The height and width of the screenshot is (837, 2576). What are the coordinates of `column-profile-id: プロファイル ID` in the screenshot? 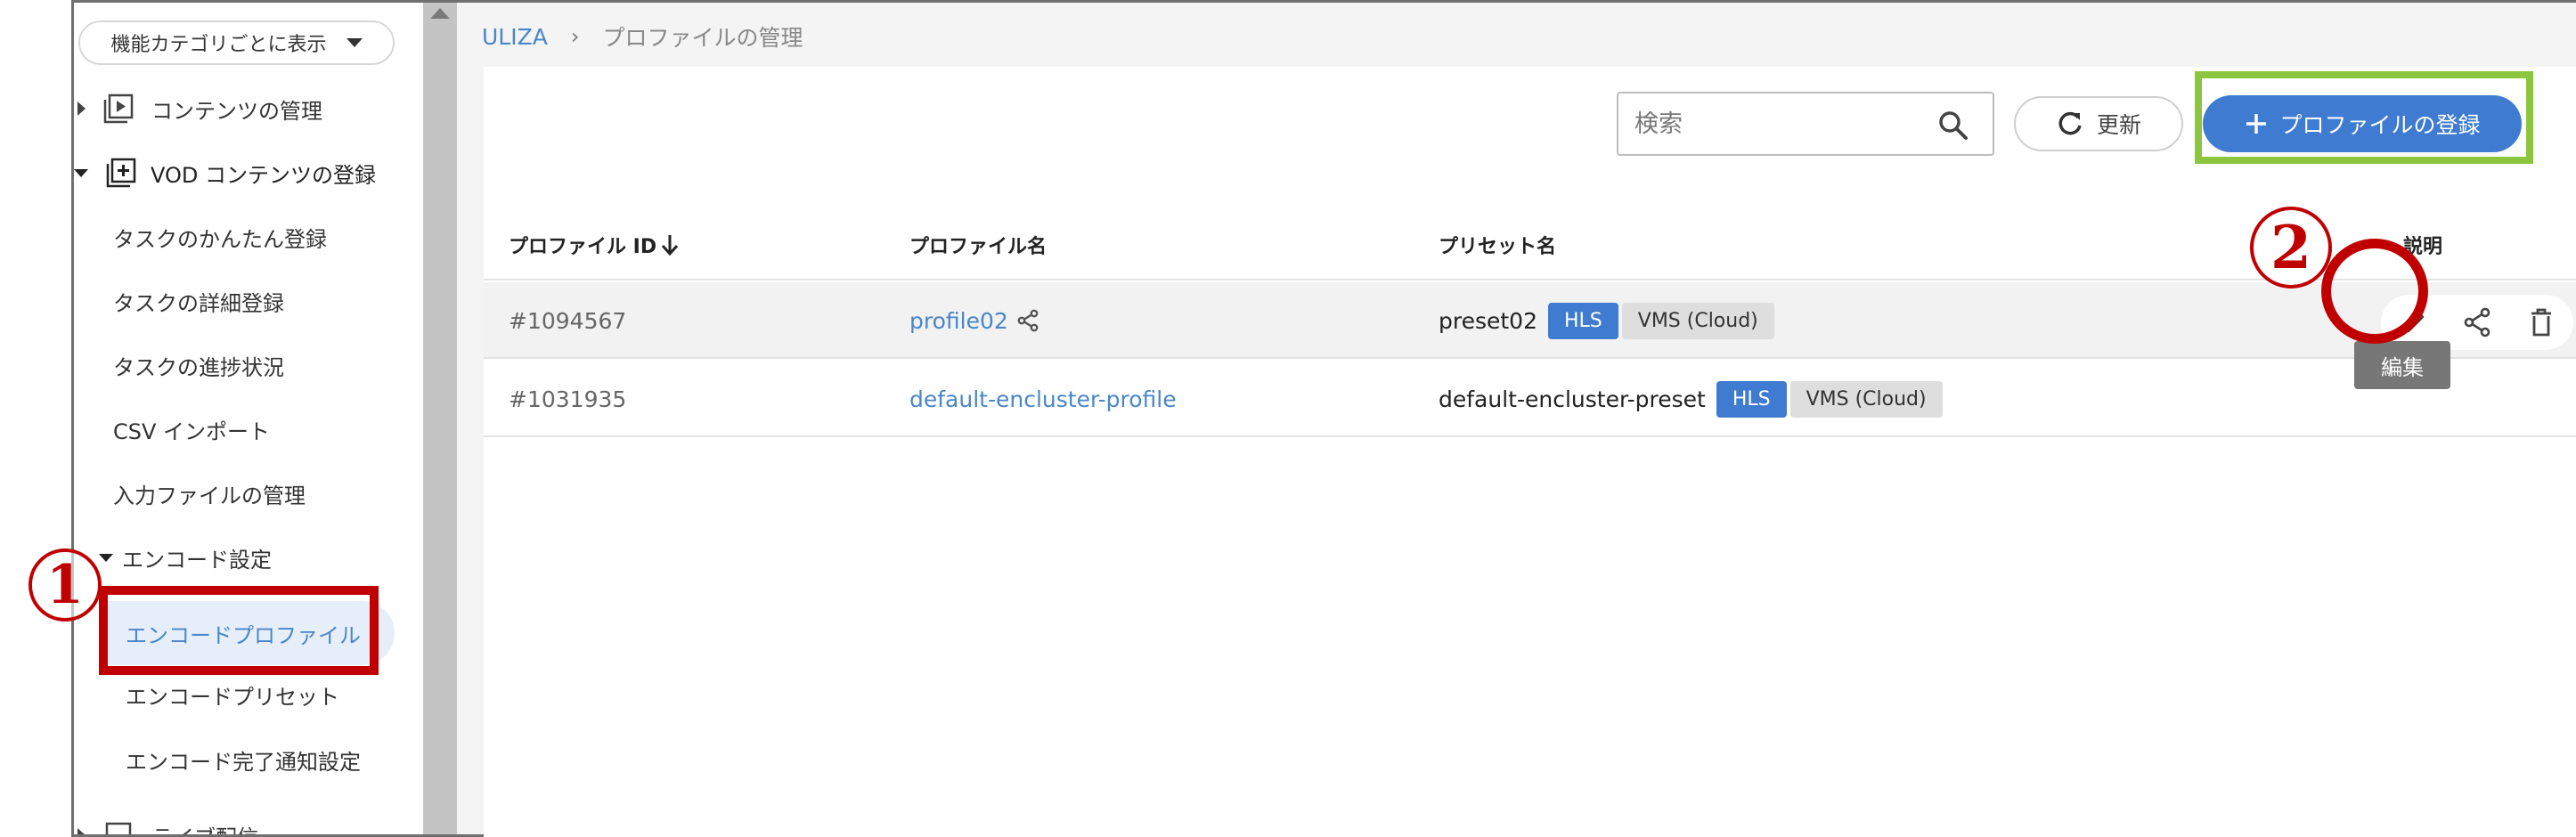 It's located at (594, 244).